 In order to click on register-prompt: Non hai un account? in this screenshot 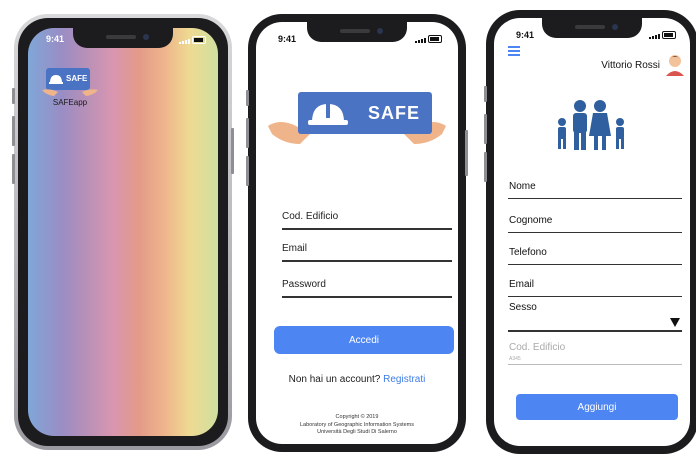, I will do `click(334, 379)`.